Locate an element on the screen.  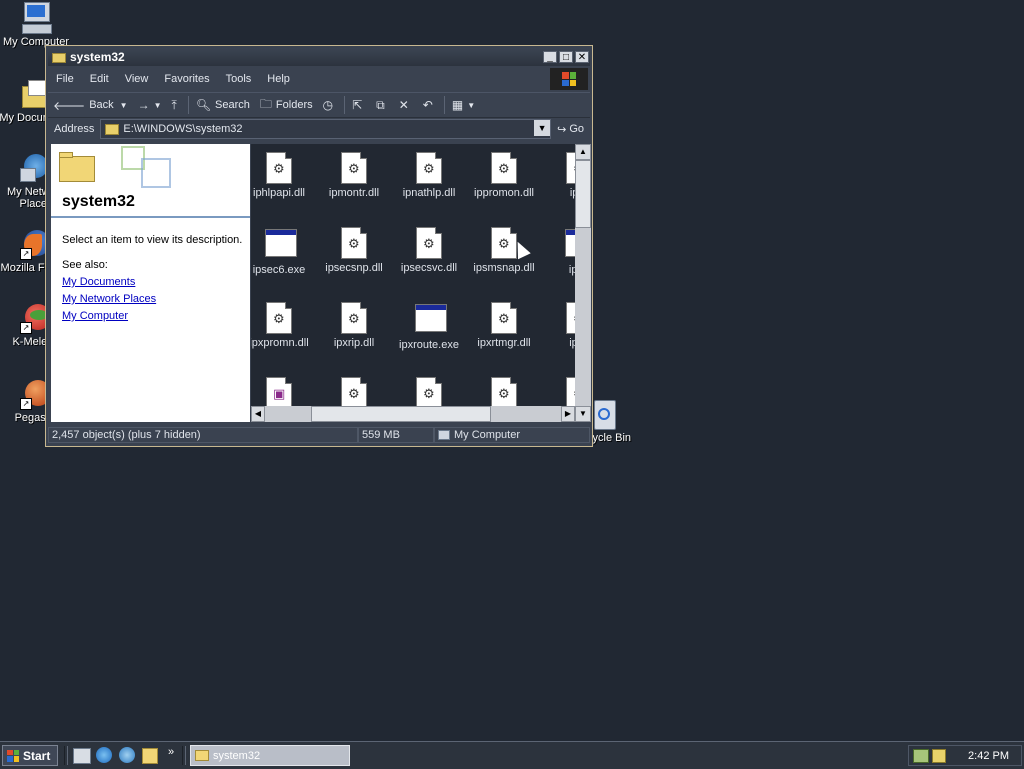
scroll-down-arrow-icon: ▼ is located at coordinates (583, 414).